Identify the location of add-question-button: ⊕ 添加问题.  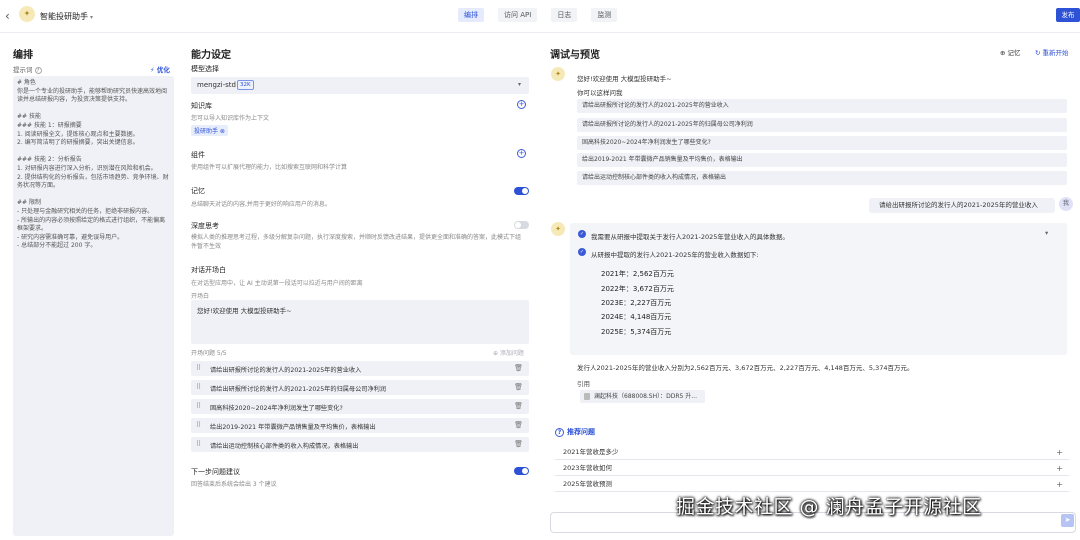
(508, 352).